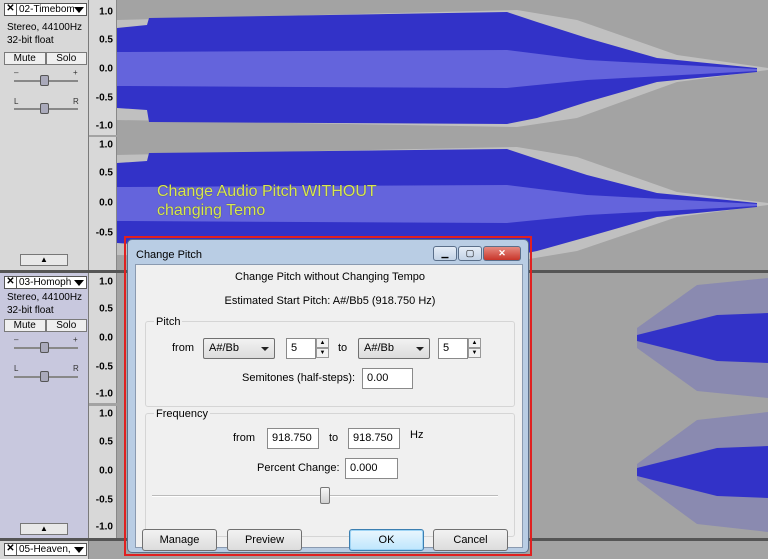 This screenshot has height=559, width=768. I want to click on track-name: 03-Homoph, so click(45, 282).